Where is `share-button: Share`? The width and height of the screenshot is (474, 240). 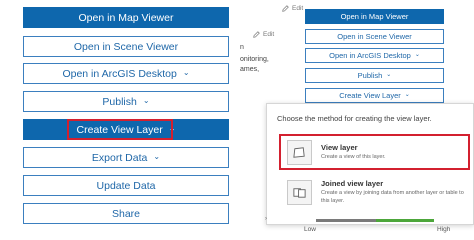
share-button: Share is located at coordinates (126, 213).